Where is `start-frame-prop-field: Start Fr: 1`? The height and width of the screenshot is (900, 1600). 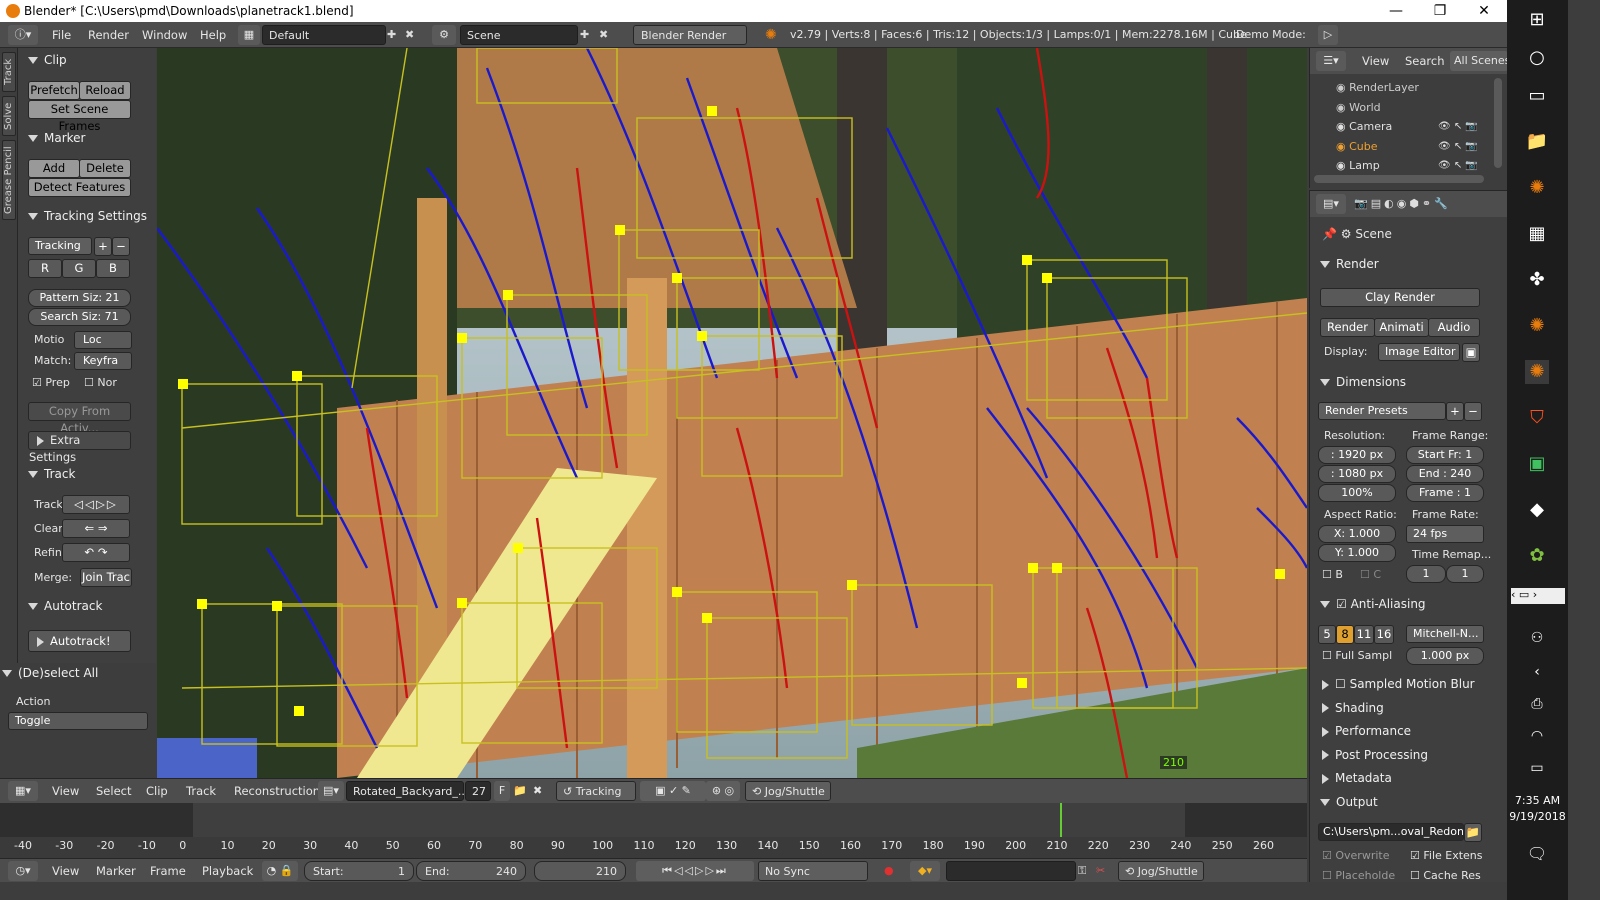
start-frame-prop-field: Start Fr: 1 is located at coordinates (1445, 455).